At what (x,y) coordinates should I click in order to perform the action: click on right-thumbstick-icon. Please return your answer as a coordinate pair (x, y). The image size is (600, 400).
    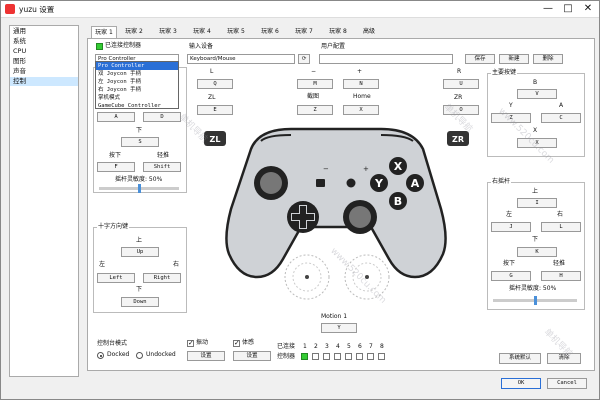
    Looking at the image, I should click on (360, 217).